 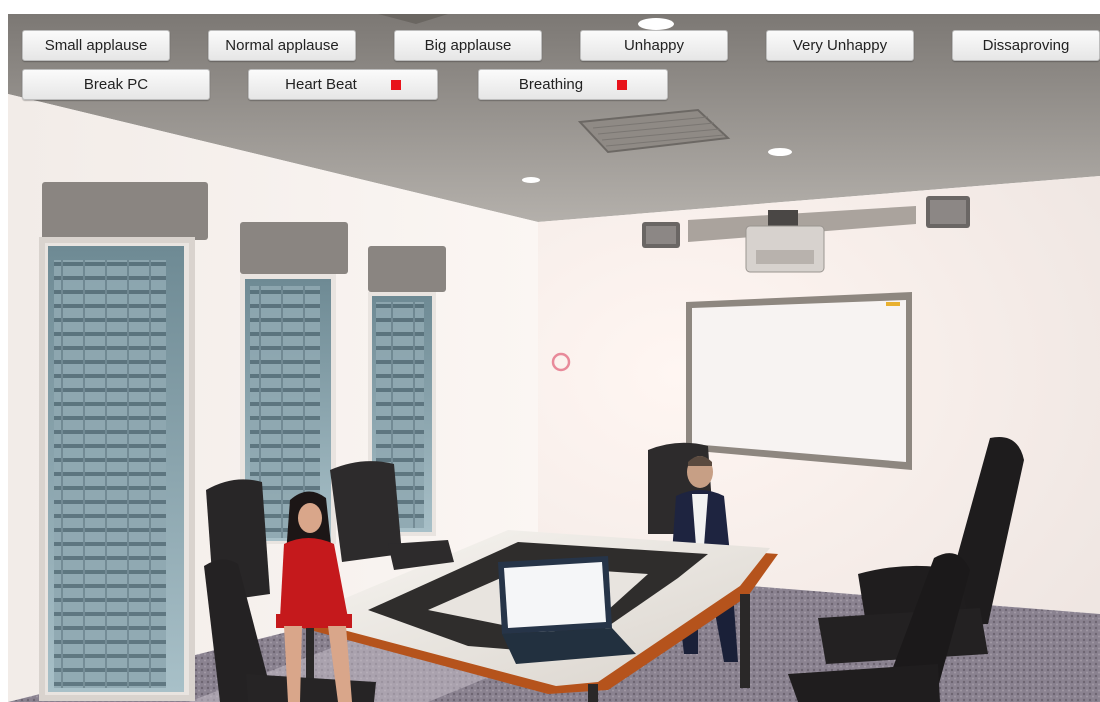 What do you see at coordinates (123, 441) in the screenshot?
I see `window-left` at bounding box center [123, 441].